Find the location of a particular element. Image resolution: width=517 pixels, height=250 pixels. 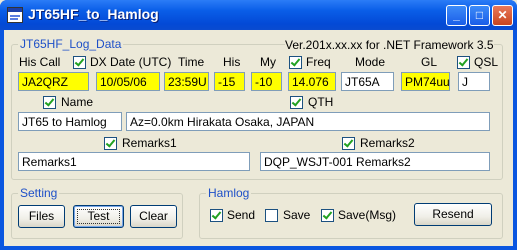

maximize-icon: □ is located at coordinates (479, 15).